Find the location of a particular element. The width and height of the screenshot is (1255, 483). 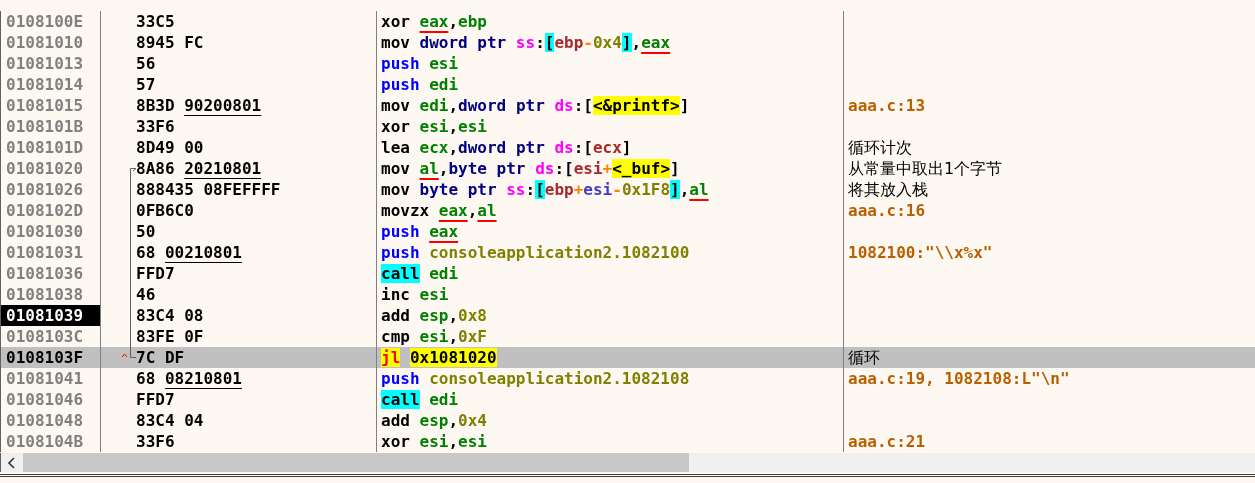

hex-bytes: 8B3D 90200801 is located at coordinates (199, 105).